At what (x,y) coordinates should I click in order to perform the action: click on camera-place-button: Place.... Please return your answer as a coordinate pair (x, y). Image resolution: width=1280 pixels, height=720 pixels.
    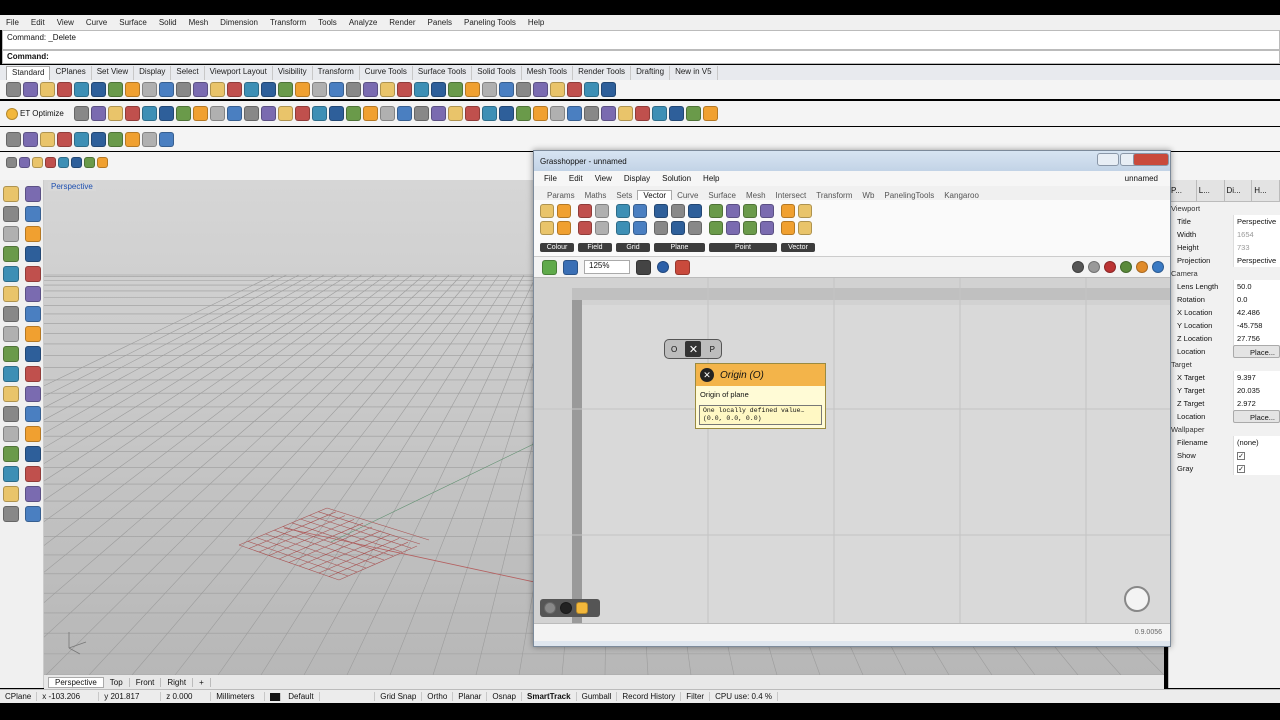
    Looking at the image, I should click on (1256, 351).